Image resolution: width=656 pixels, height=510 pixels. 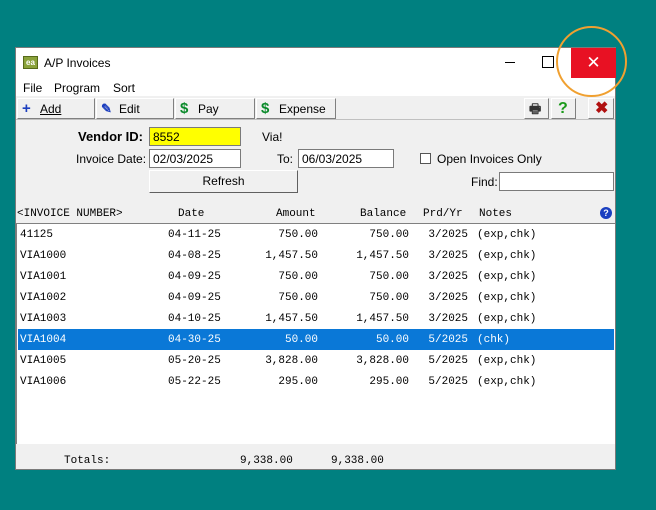 What do you see at coordinates (291, 361) in the screenshot?
I see `invoice-amount: 3,828.00` at bounding box center [291, 361].